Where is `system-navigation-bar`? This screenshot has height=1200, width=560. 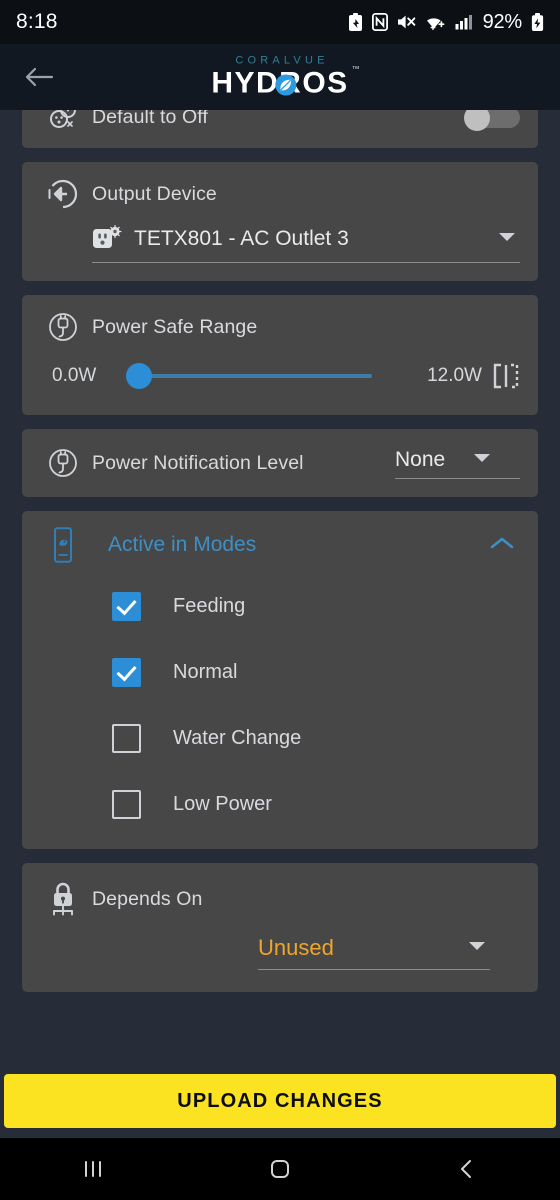
system-navigation-bar is located at coordinates (280, 1169).